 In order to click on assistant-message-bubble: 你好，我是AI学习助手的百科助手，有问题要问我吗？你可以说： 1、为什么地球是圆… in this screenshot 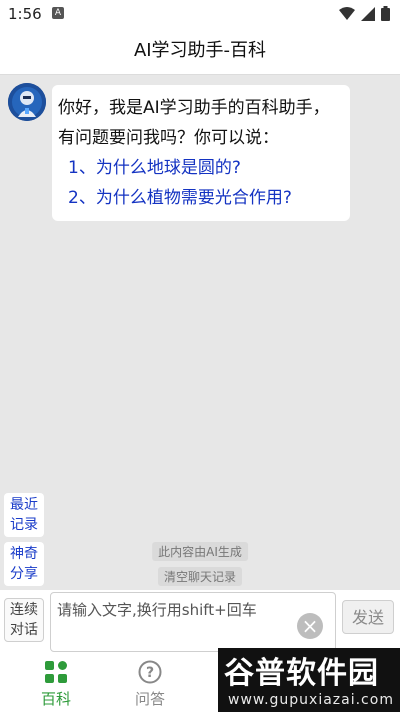, I will do `click(201, 153)`.